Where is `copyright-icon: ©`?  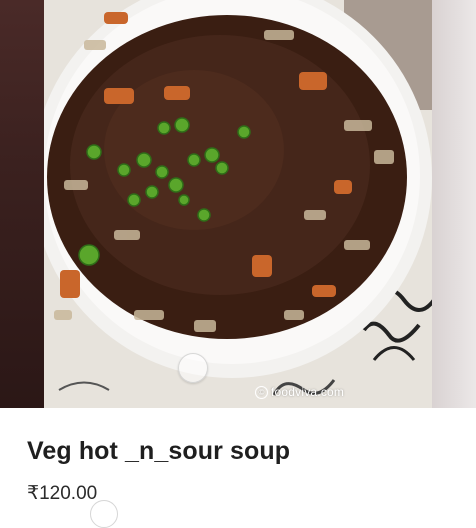
copyright-icon: © is located at coordinates (261, 392).